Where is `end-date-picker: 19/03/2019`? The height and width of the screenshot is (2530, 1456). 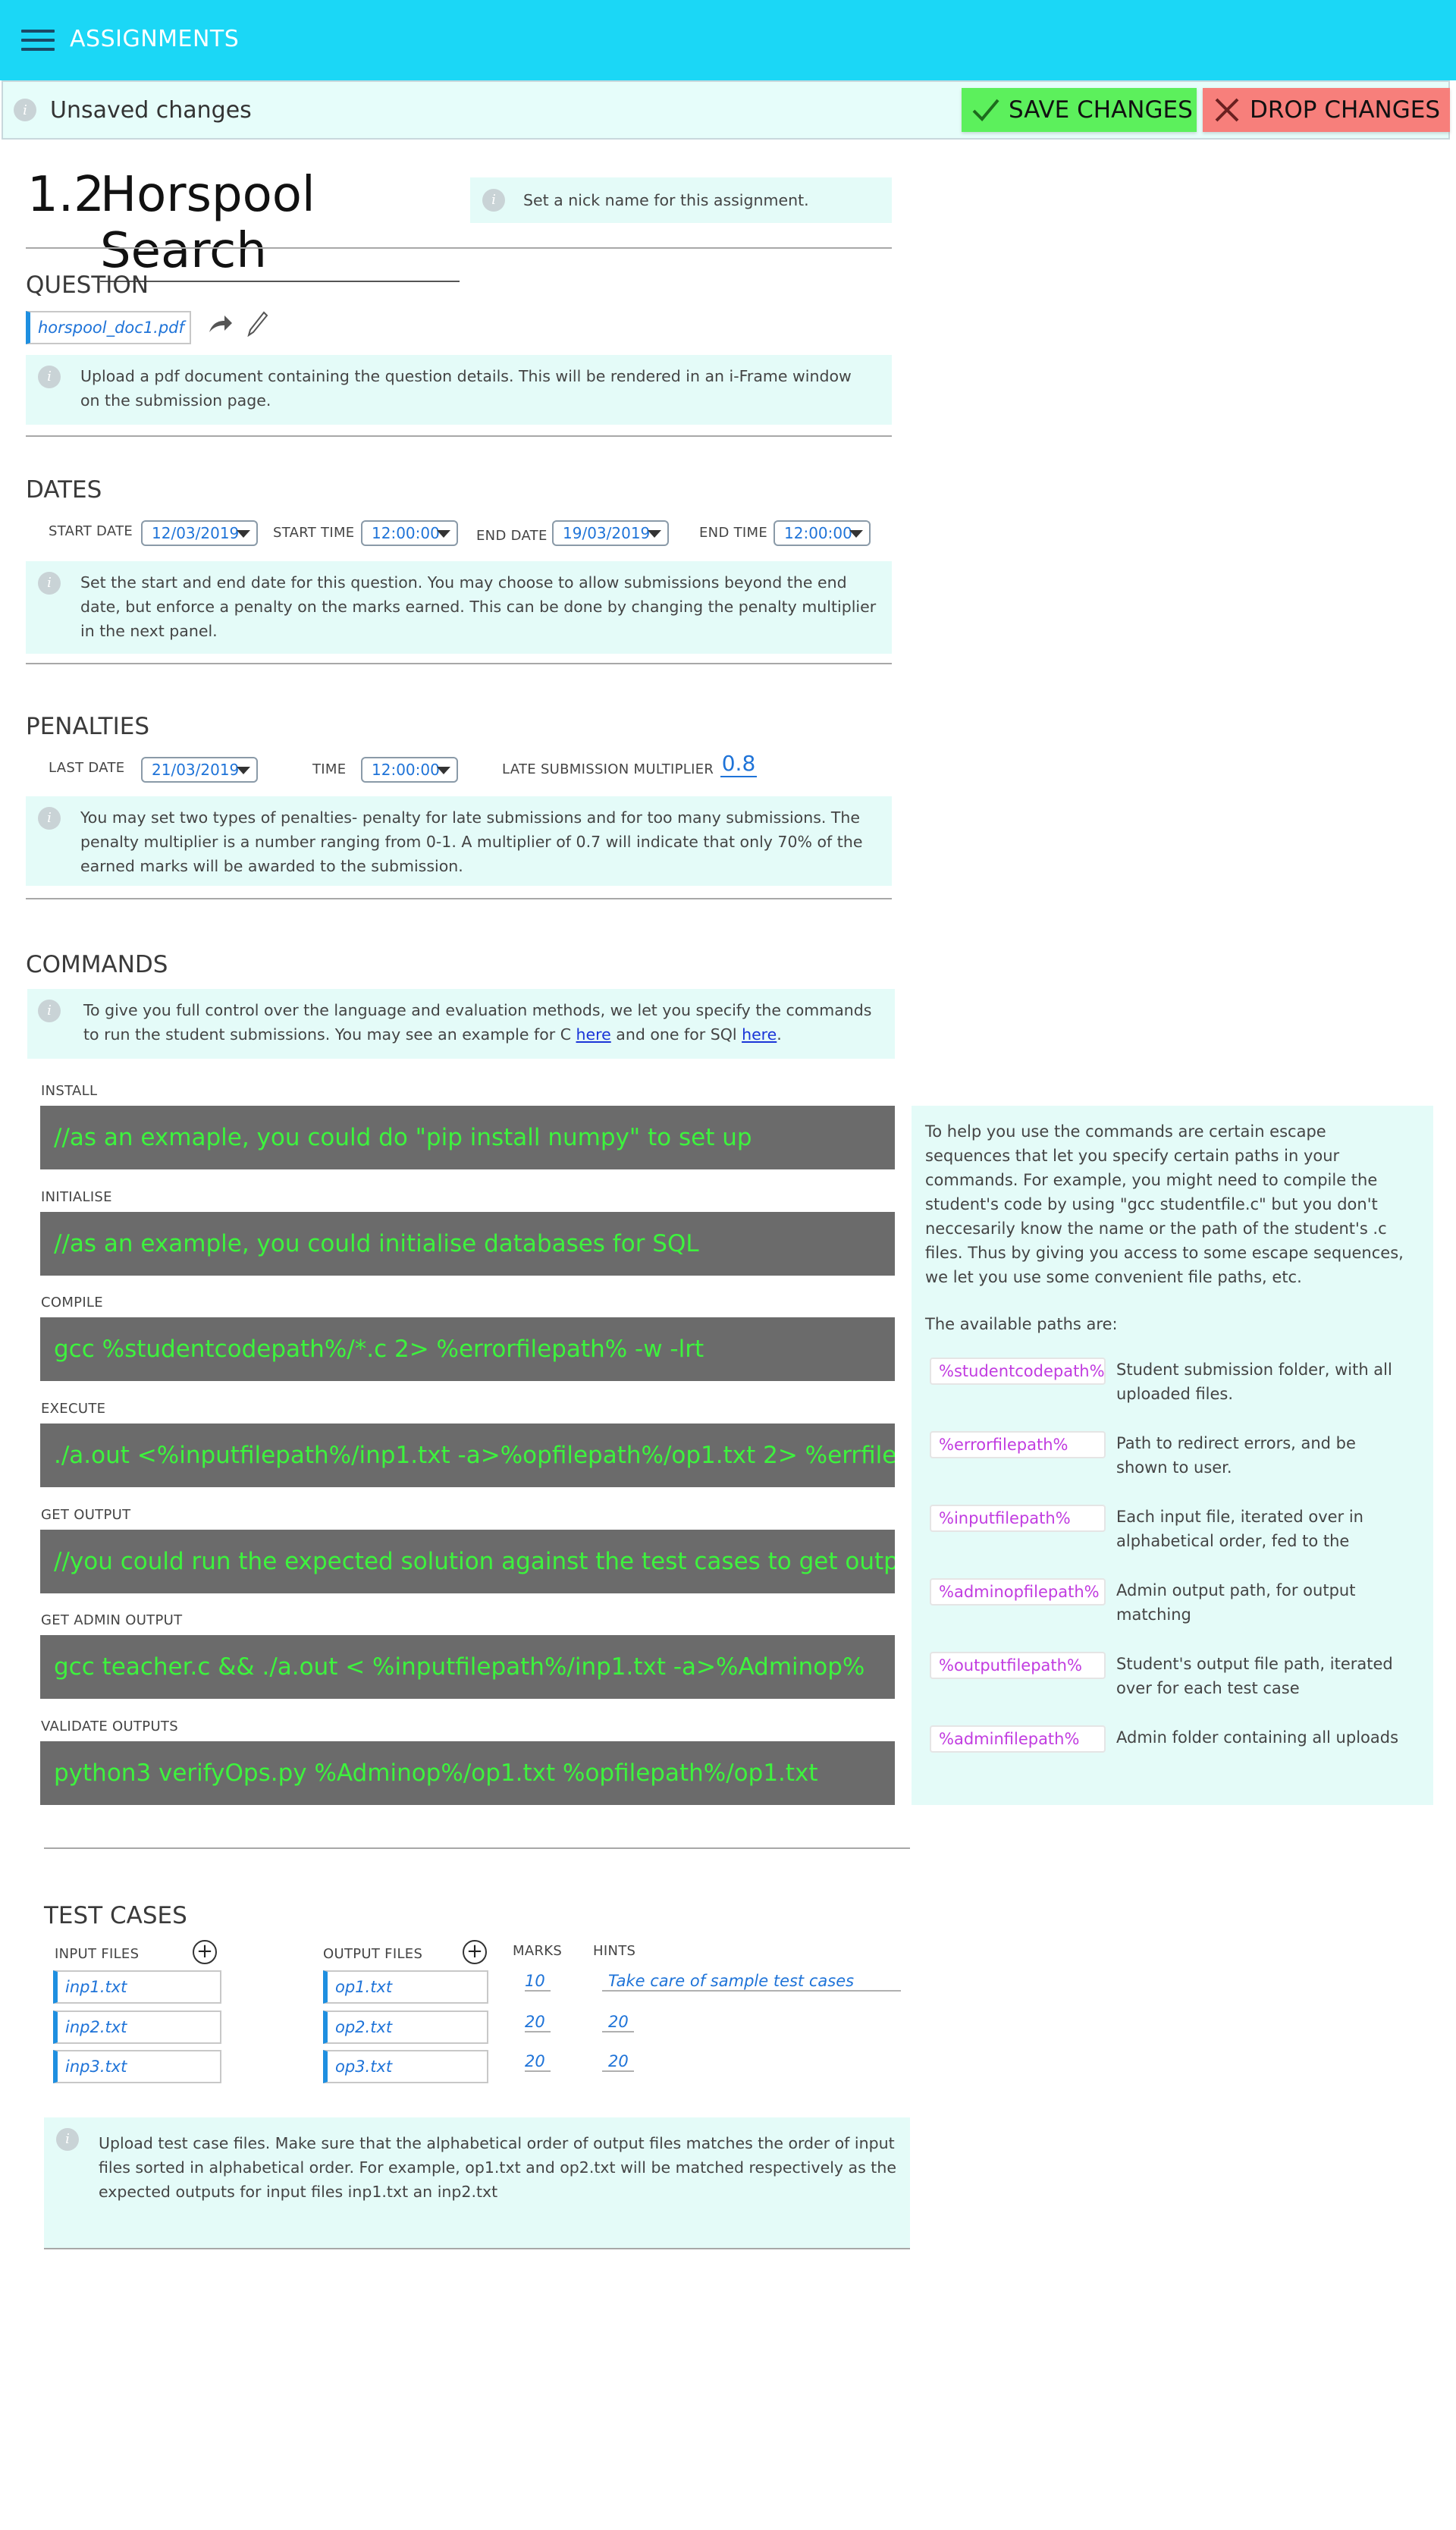
end-date-picker: 19/03/2019 is located at coordinates (610, 533).